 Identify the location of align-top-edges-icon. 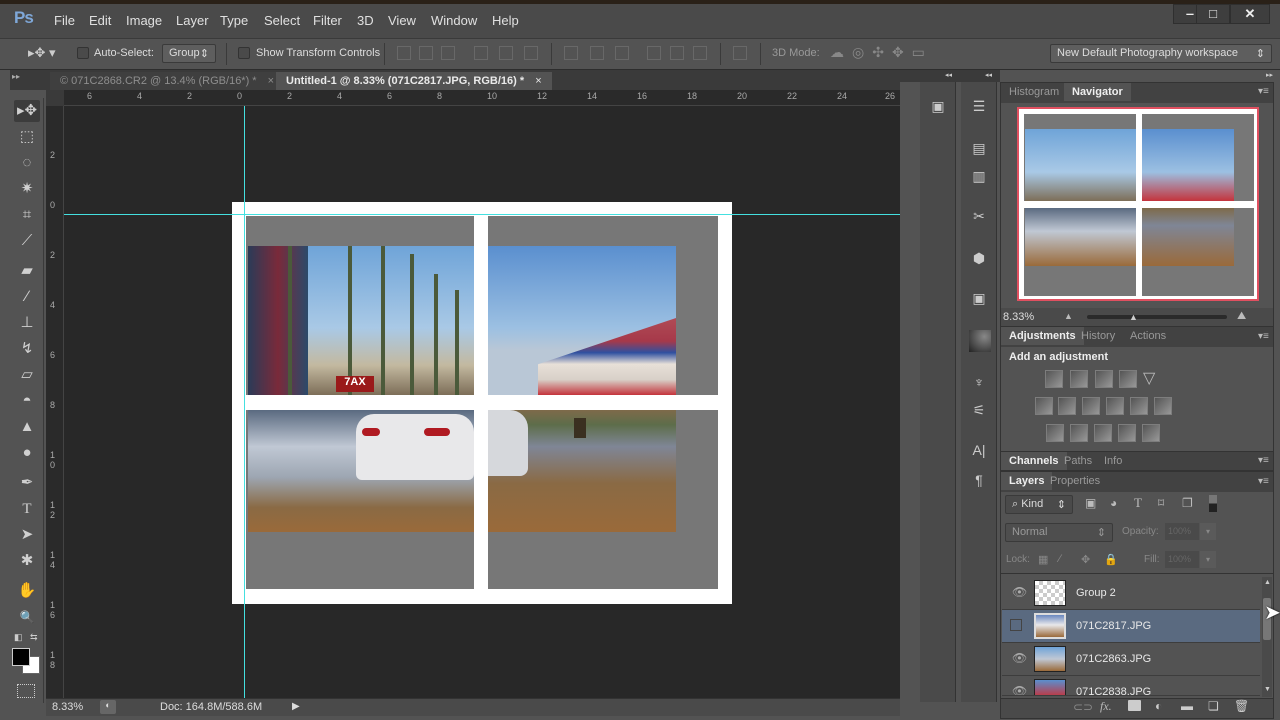
(404, 53).